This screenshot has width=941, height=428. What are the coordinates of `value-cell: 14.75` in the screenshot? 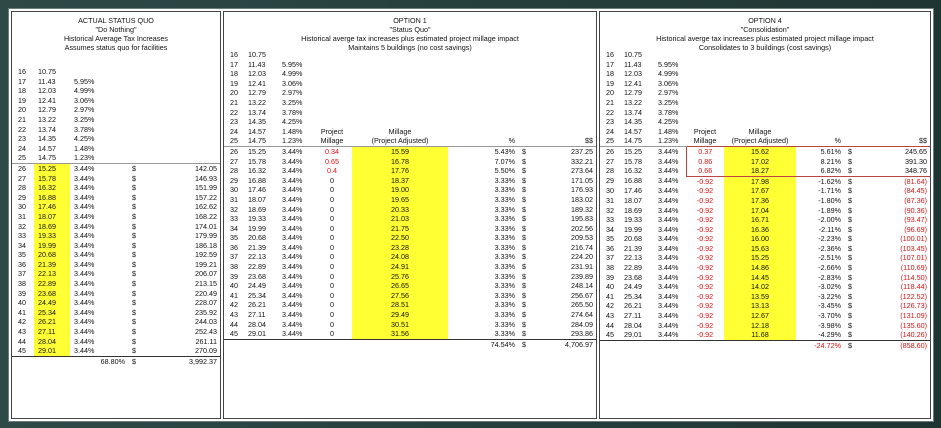 It's located at (47, 158).